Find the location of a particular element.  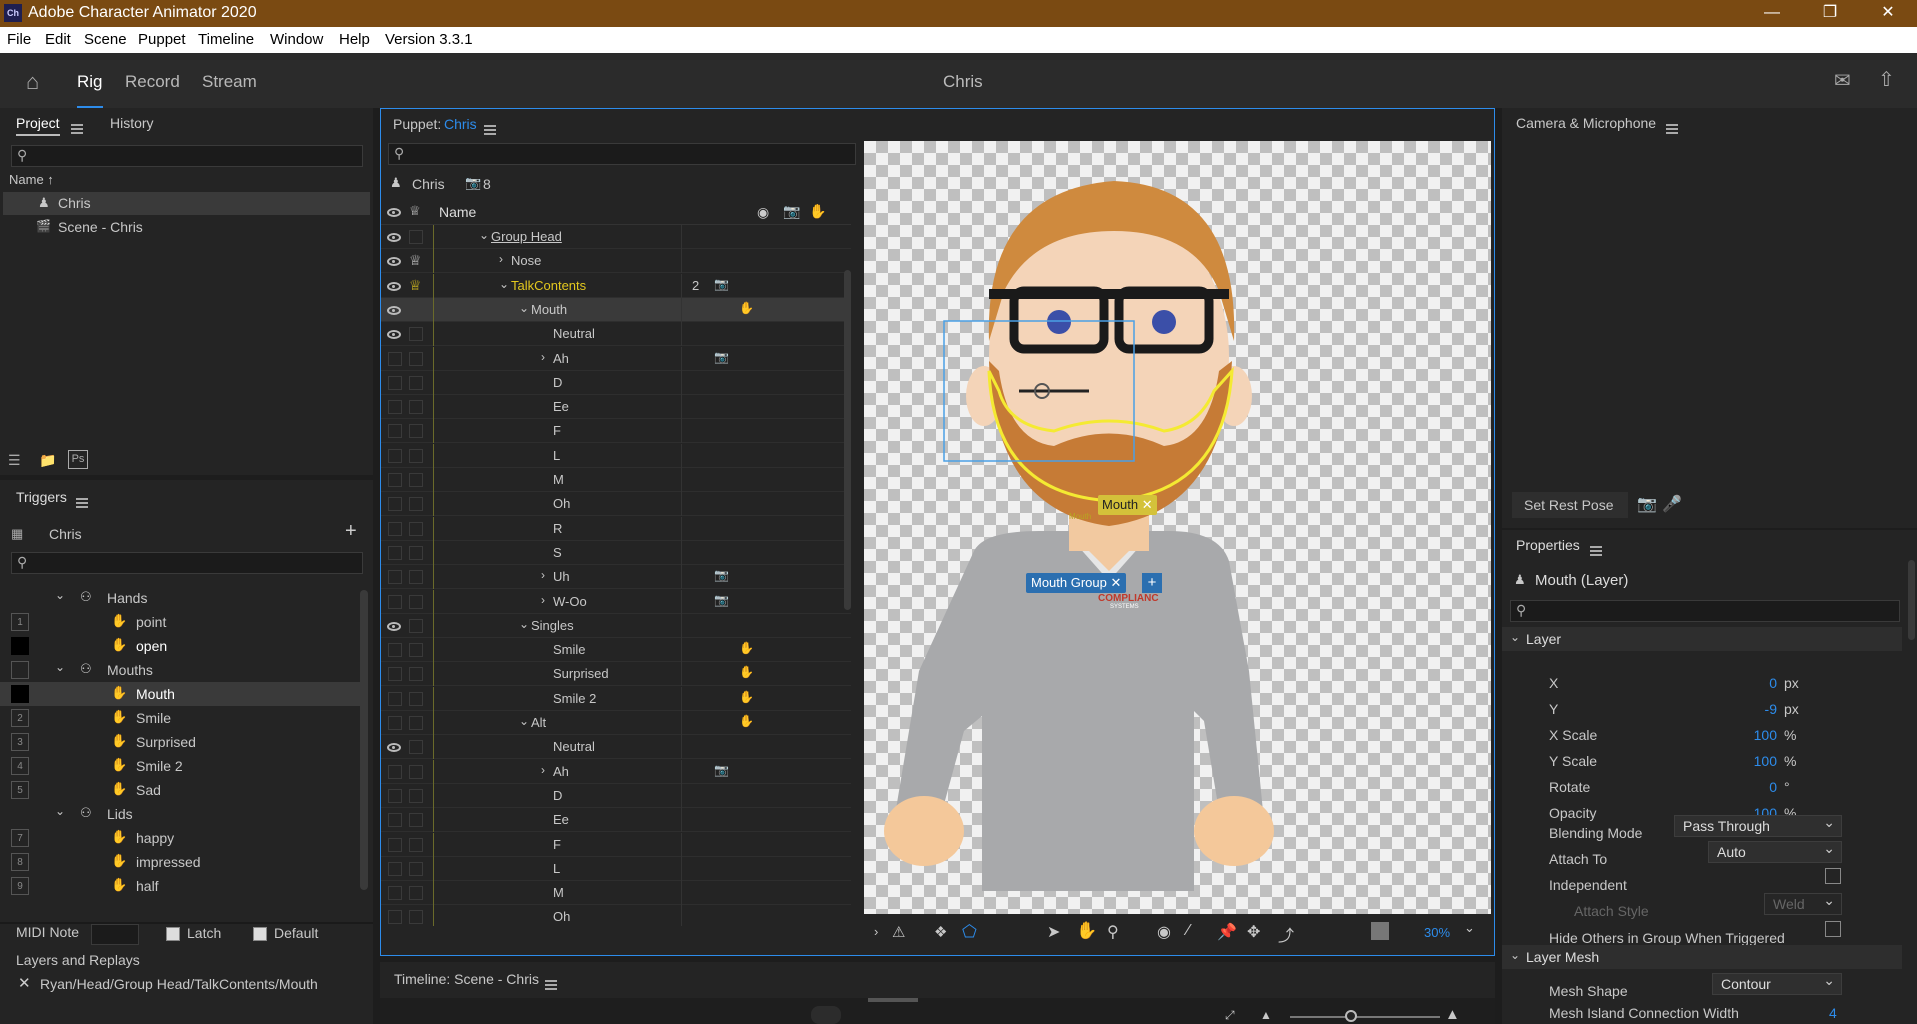

project-menu-icon is located at coordinates (77, 129).